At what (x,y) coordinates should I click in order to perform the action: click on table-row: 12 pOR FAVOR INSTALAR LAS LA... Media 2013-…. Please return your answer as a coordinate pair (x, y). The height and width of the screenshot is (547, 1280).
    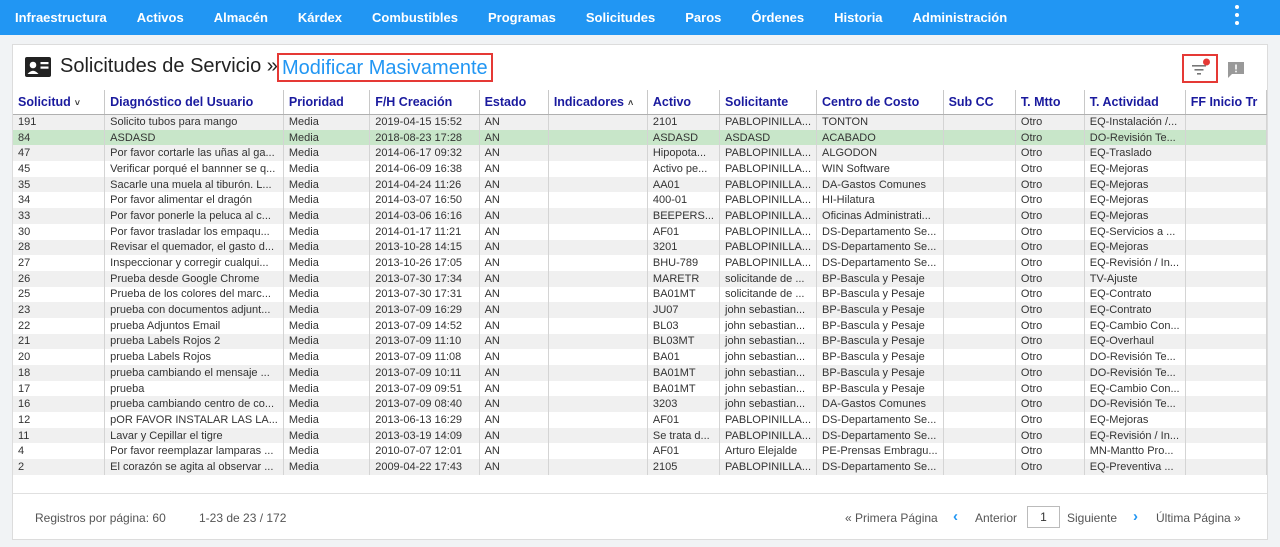
    Looking at the image, I should click on (640, 420).